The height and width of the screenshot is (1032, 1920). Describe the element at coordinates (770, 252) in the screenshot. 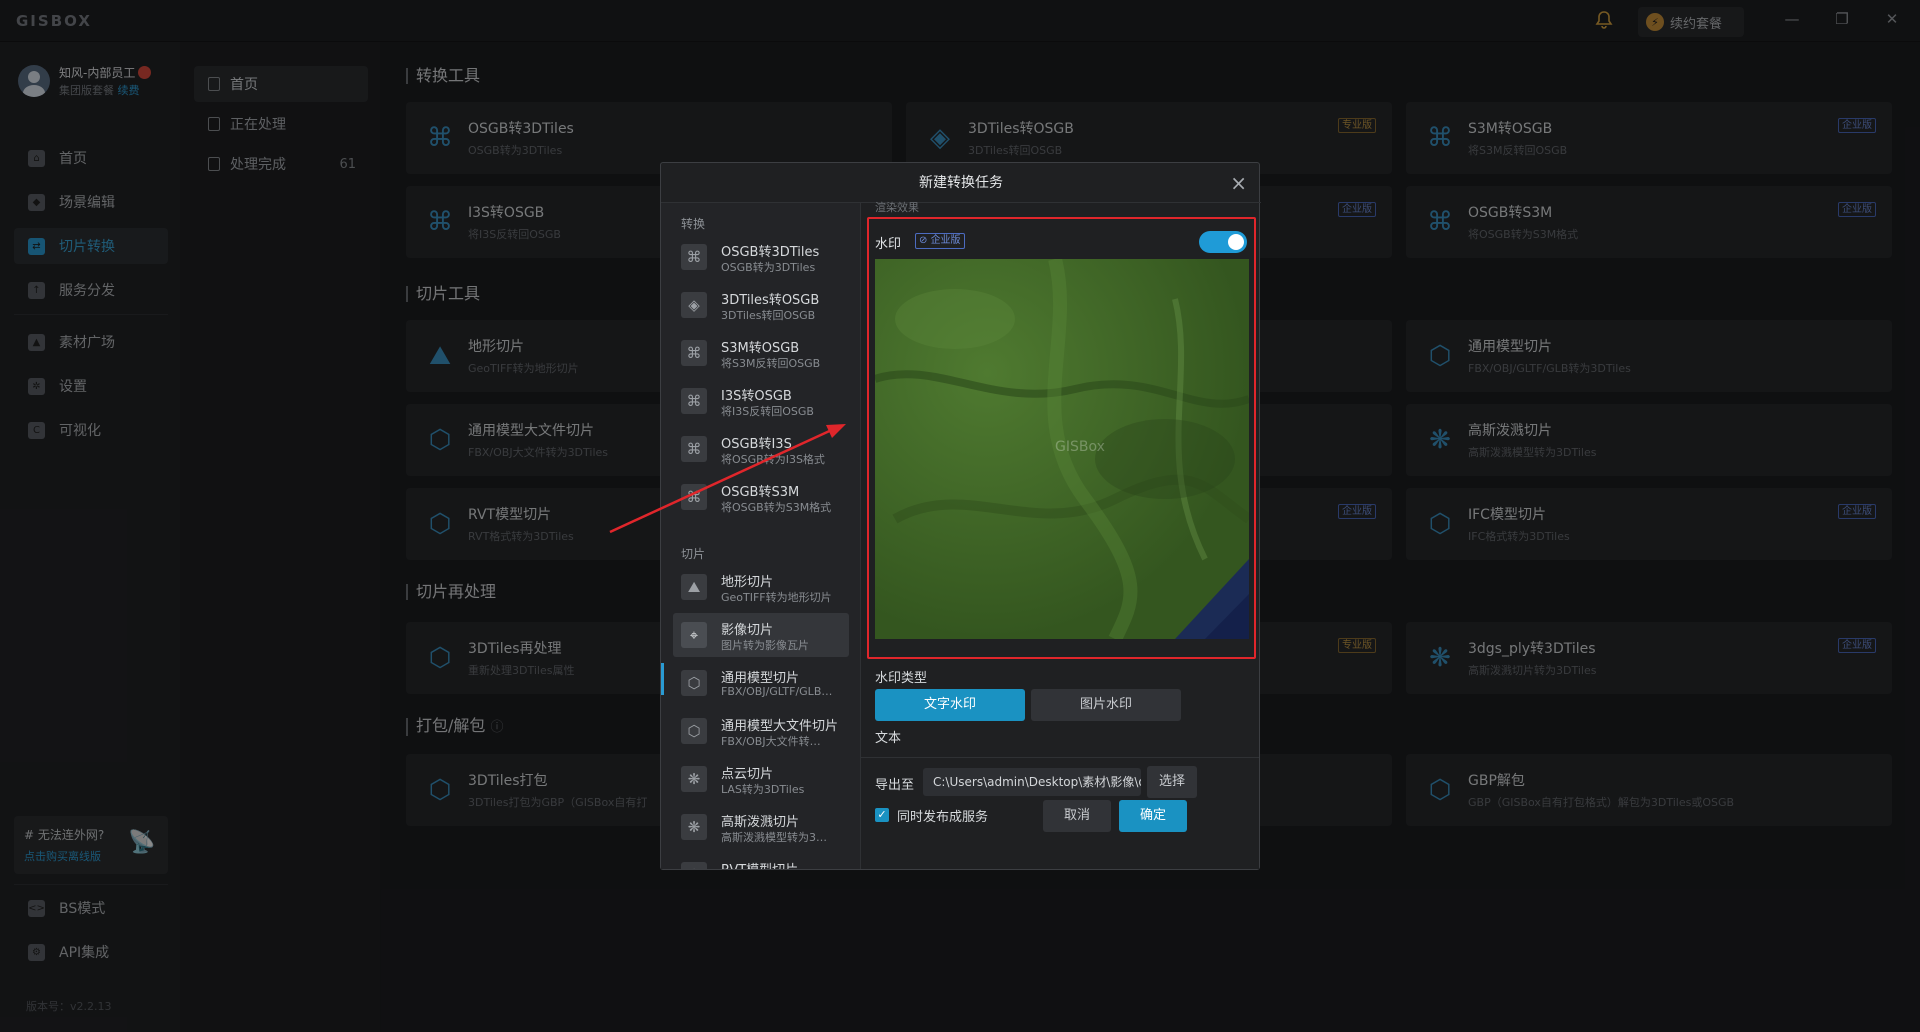

I see `list-item-title: OSGB转3DTiles` at that location.